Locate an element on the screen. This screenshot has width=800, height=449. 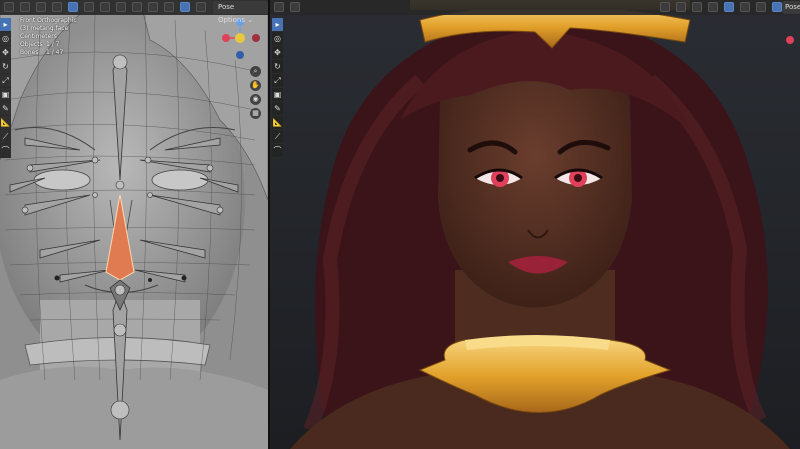
select-box-icon is located at coordinates (41, 7).